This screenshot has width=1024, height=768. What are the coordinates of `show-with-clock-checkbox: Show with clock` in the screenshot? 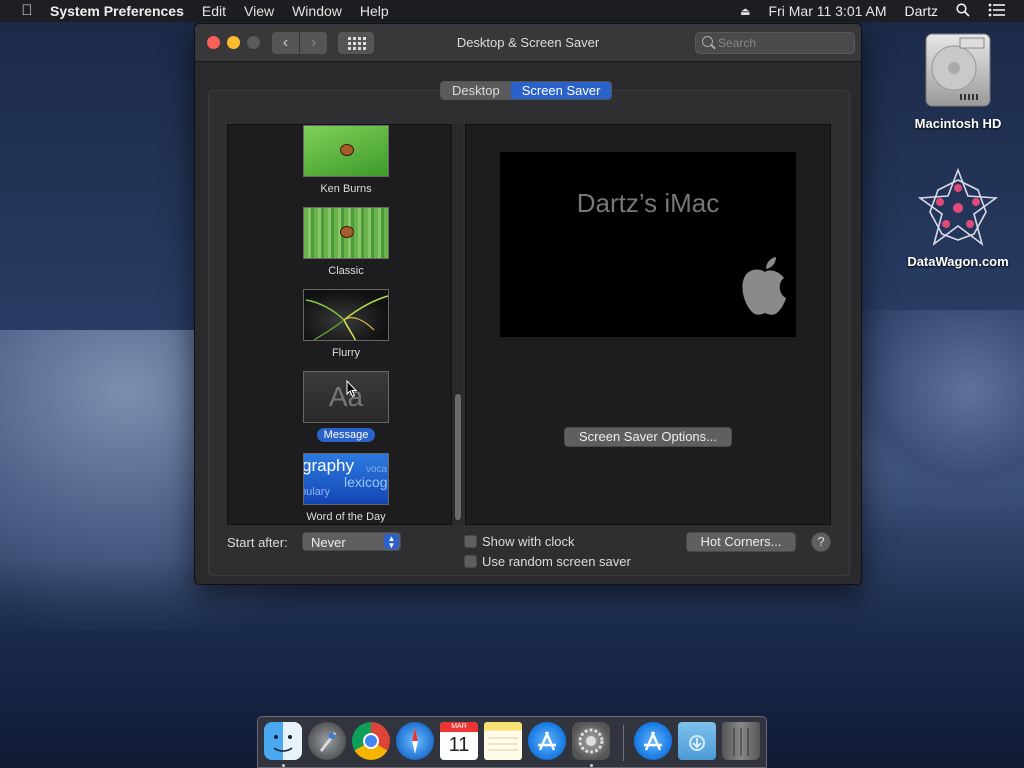 It's located at (519, 541).